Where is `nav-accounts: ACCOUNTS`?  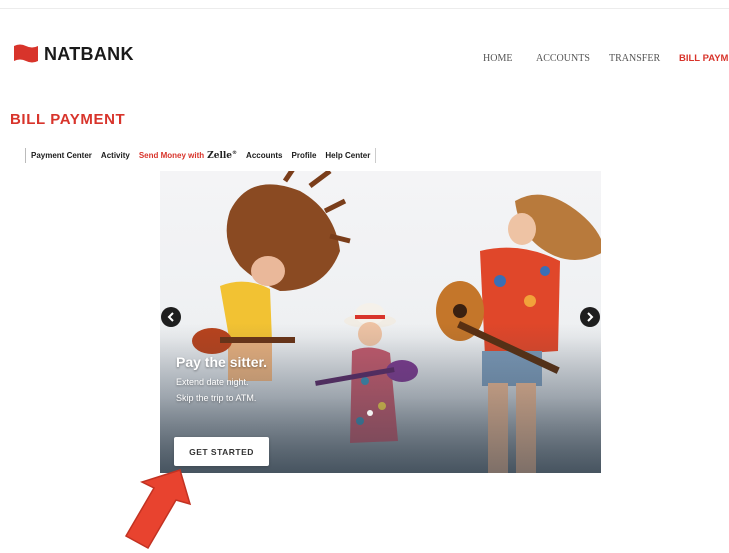
nav-accounts: ACCOUNTS is located at coordinates (563, 58).